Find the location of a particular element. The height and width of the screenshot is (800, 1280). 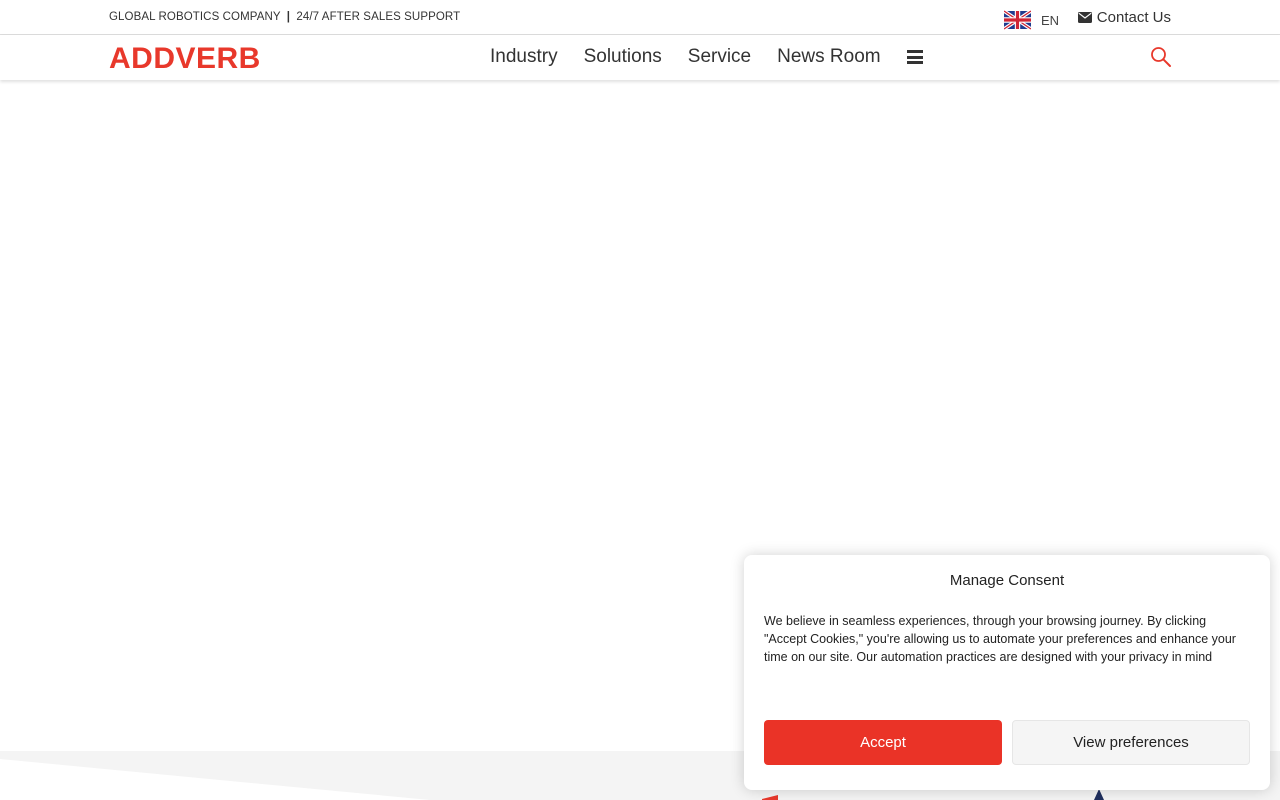

contact-us-link: Contact Us is located at coordinates (1124, 17).